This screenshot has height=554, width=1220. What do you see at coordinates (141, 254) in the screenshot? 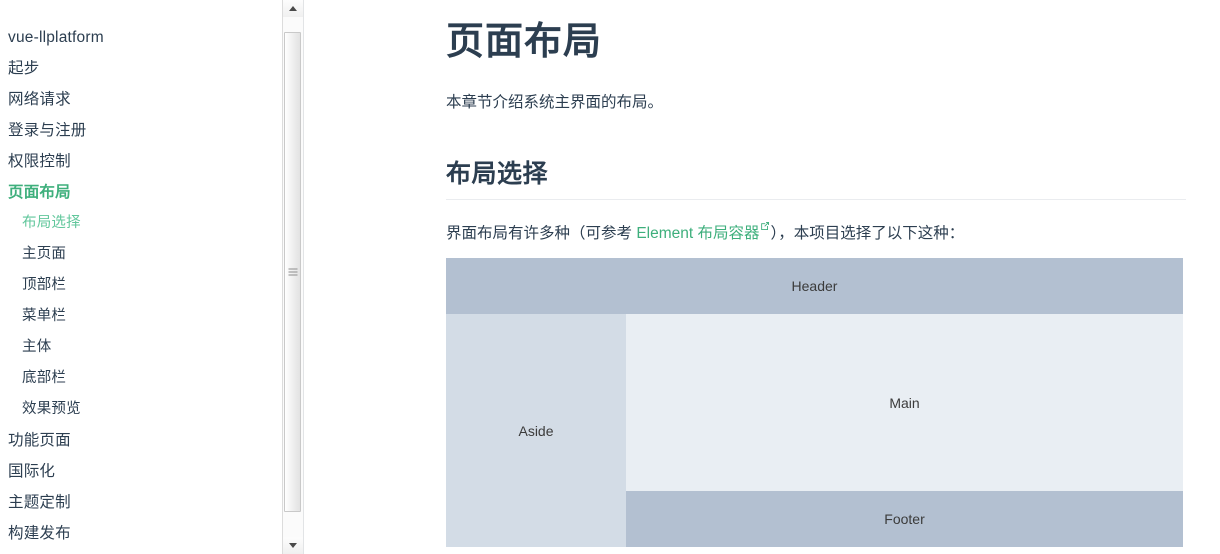
I see `sidebar-item-7: 主页面` at bounding box center [141, 254].